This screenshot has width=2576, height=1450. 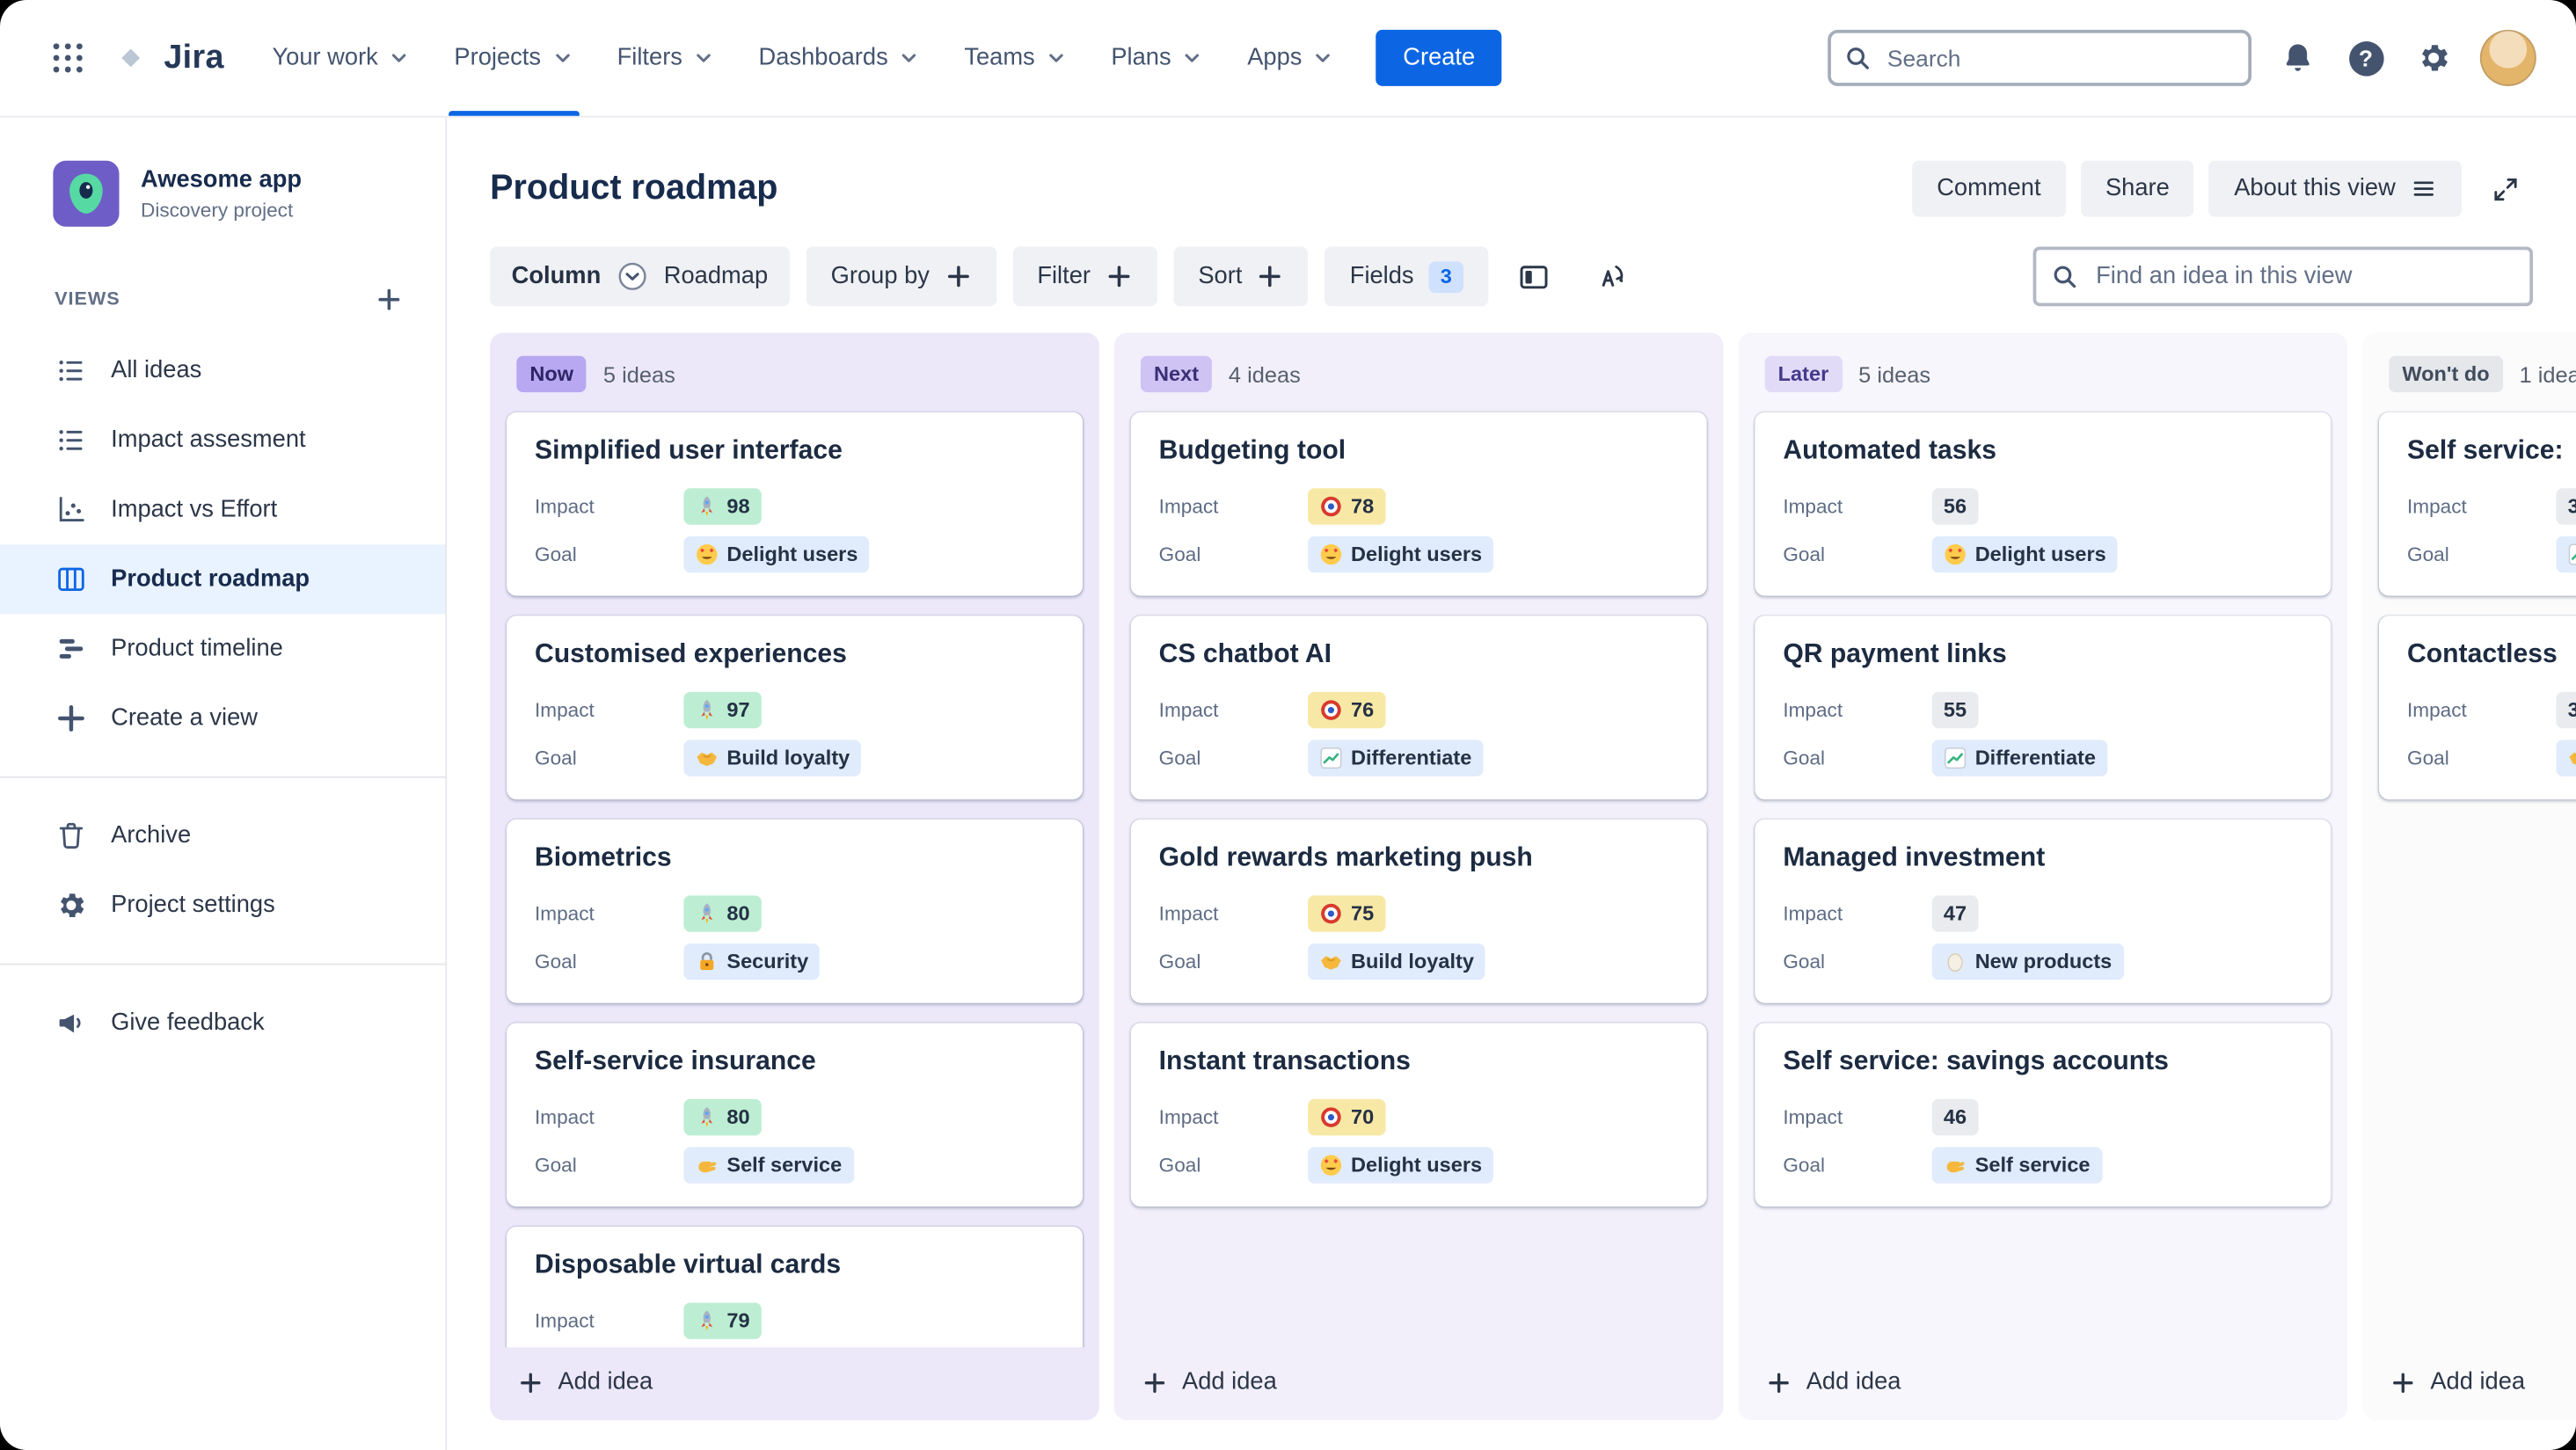 I want to click on app-switcher-button, so click(x=68, y=58).